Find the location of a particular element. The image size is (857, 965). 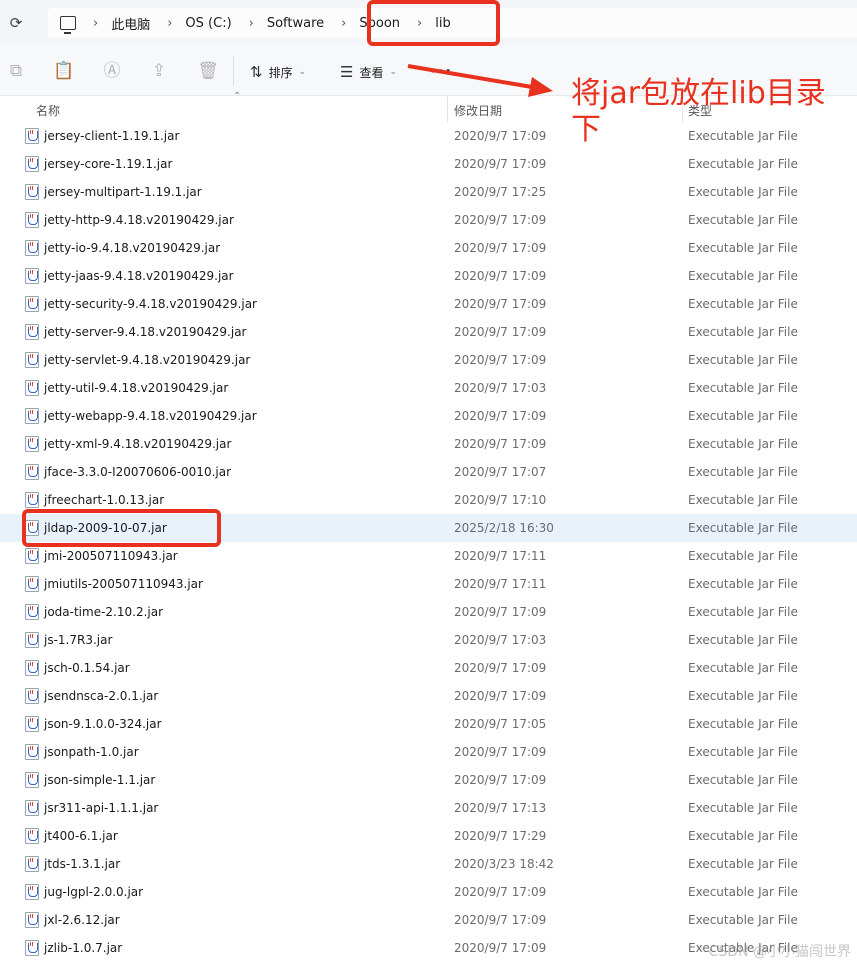

annotation-text: 将jar包放在lib目录下 is located at coordinates (698, 111).